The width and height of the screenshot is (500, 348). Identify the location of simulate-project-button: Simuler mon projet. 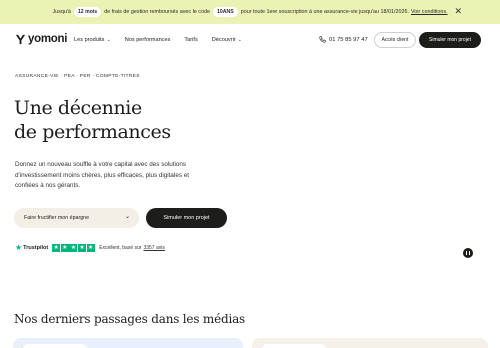
(186, 218).